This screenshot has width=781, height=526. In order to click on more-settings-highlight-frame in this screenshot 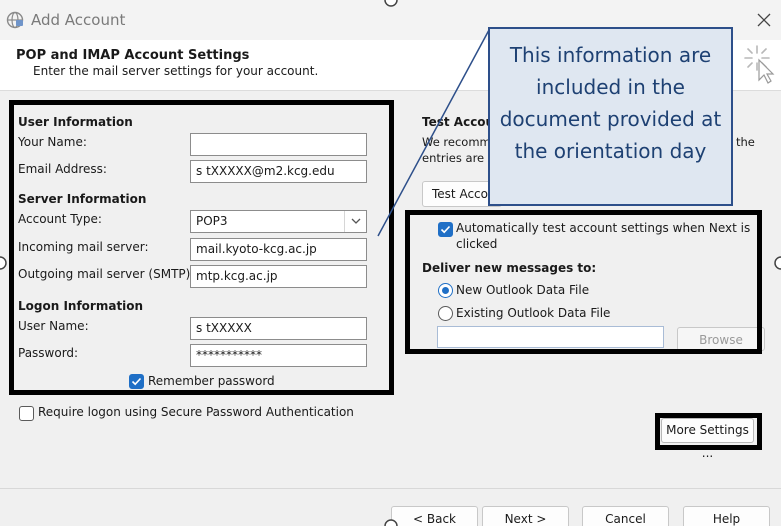, I will do `click(708, 431)`.